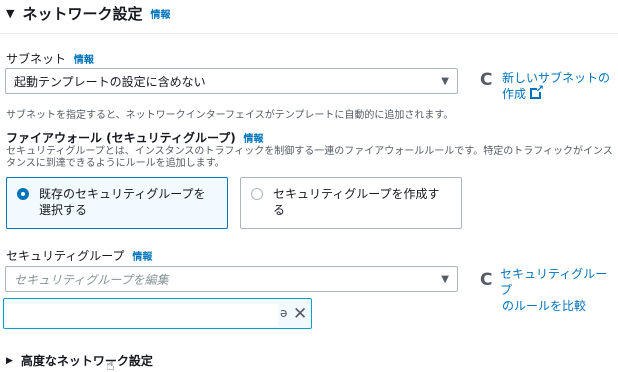 The height and width of the screenshot is (372, 618). Describe the element at coordinates (514, 94) in the screenshot. I see `create-subnet-link-line2: 作成` at that location.